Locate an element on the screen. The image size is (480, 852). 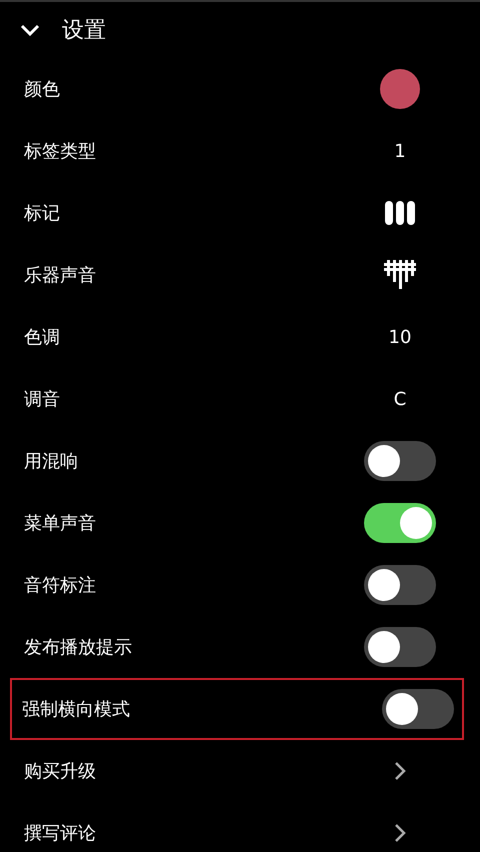
bars-icon is located at coordinates (400, 213).